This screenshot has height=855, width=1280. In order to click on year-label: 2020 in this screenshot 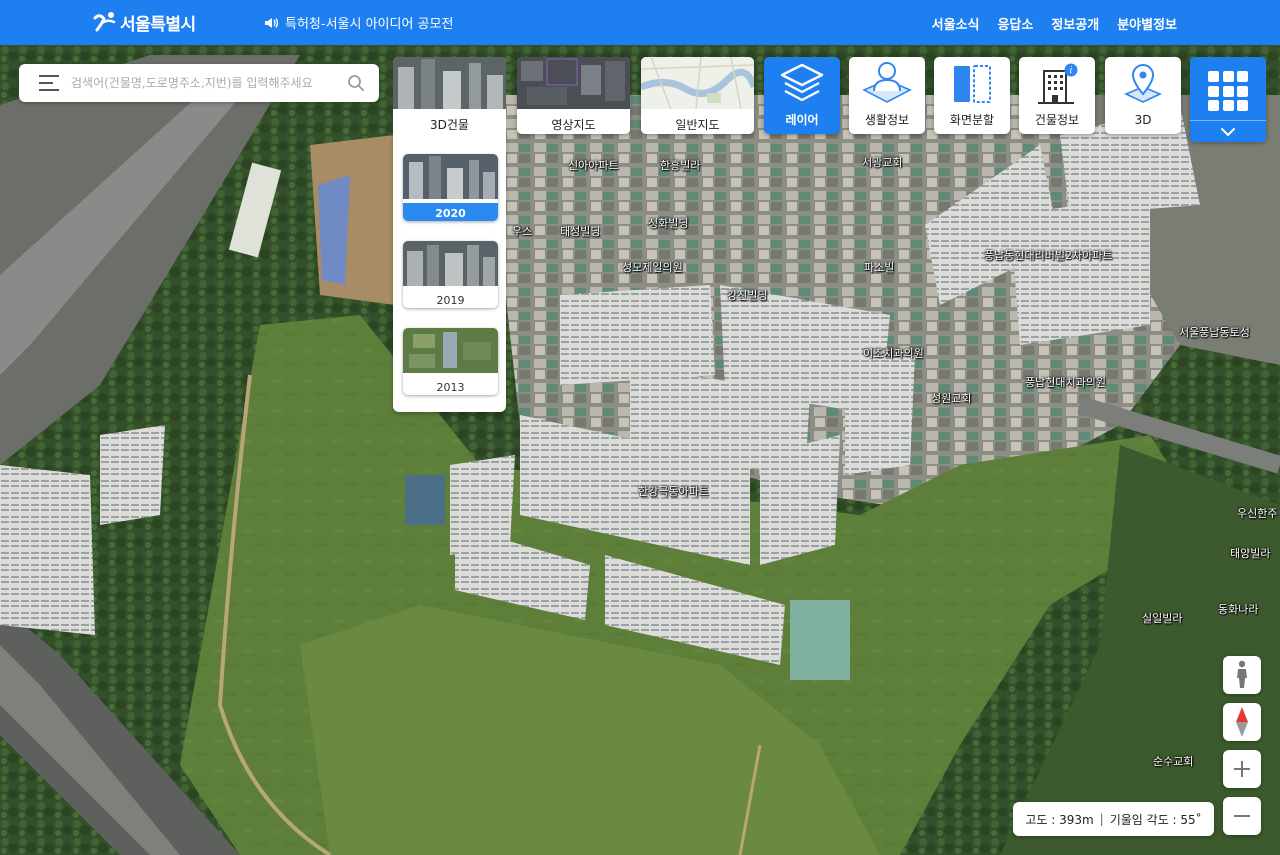, I will do `click(450, 212)`.